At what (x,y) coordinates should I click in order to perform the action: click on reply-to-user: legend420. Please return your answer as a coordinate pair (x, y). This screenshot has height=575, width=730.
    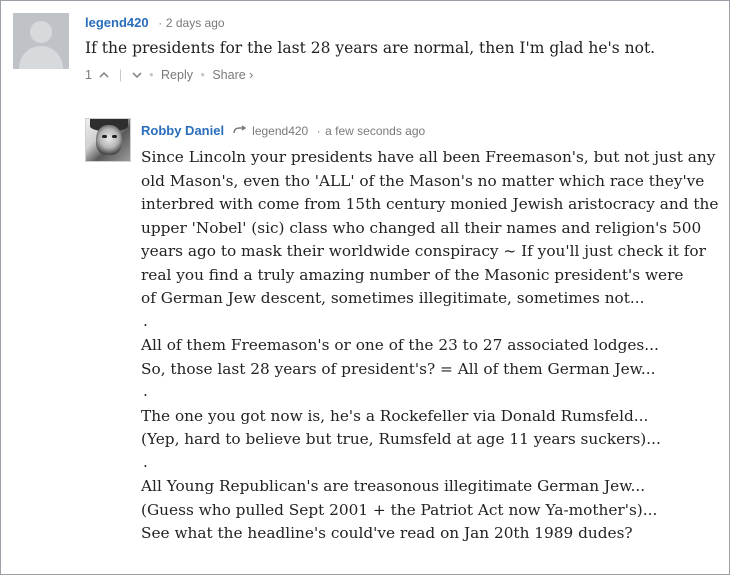
    Looking at the image, I should click on (280, 131).